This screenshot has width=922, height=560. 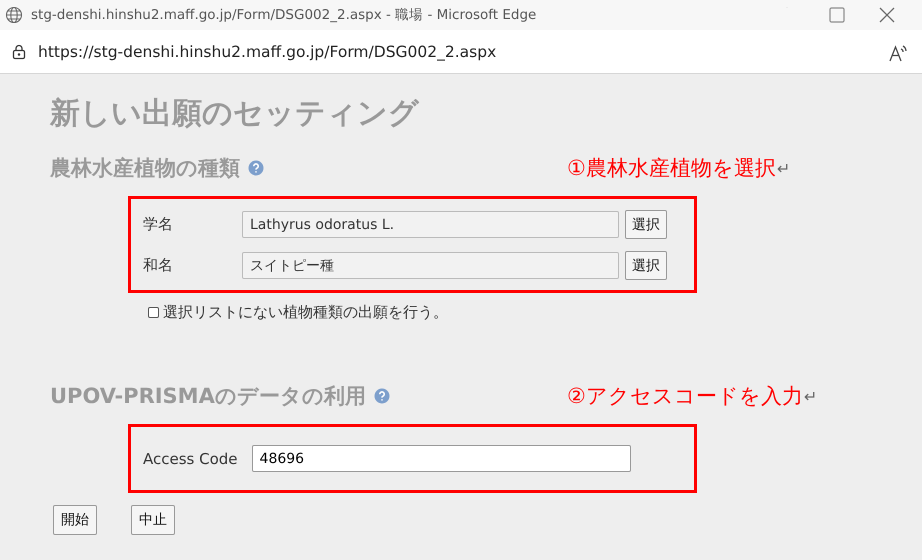 What do you see at coordinates (145, 168) in the screenshot?
I see `section-heading: 農林水産植物の種類` at bounding box center [145, 168].